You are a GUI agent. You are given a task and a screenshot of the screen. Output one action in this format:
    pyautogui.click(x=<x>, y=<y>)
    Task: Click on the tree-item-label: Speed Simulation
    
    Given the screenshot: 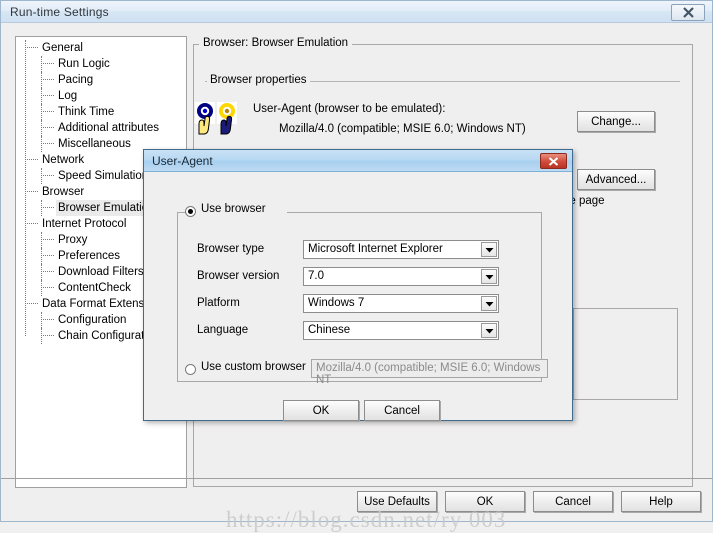 What is the action you would take?
    pyautogui.click(x=103, y=176)
    